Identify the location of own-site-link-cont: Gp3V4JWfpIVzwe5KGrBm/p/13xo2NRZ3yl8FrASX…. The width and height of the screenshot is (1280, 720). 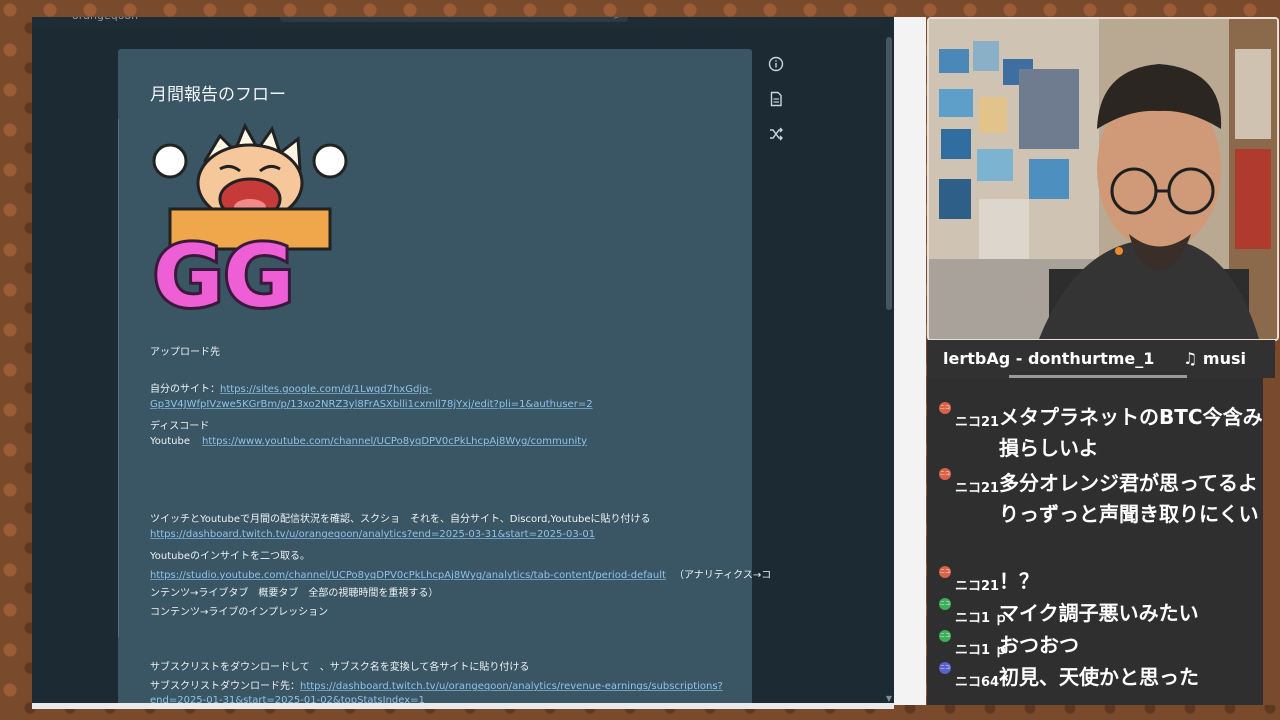
(371, 404).